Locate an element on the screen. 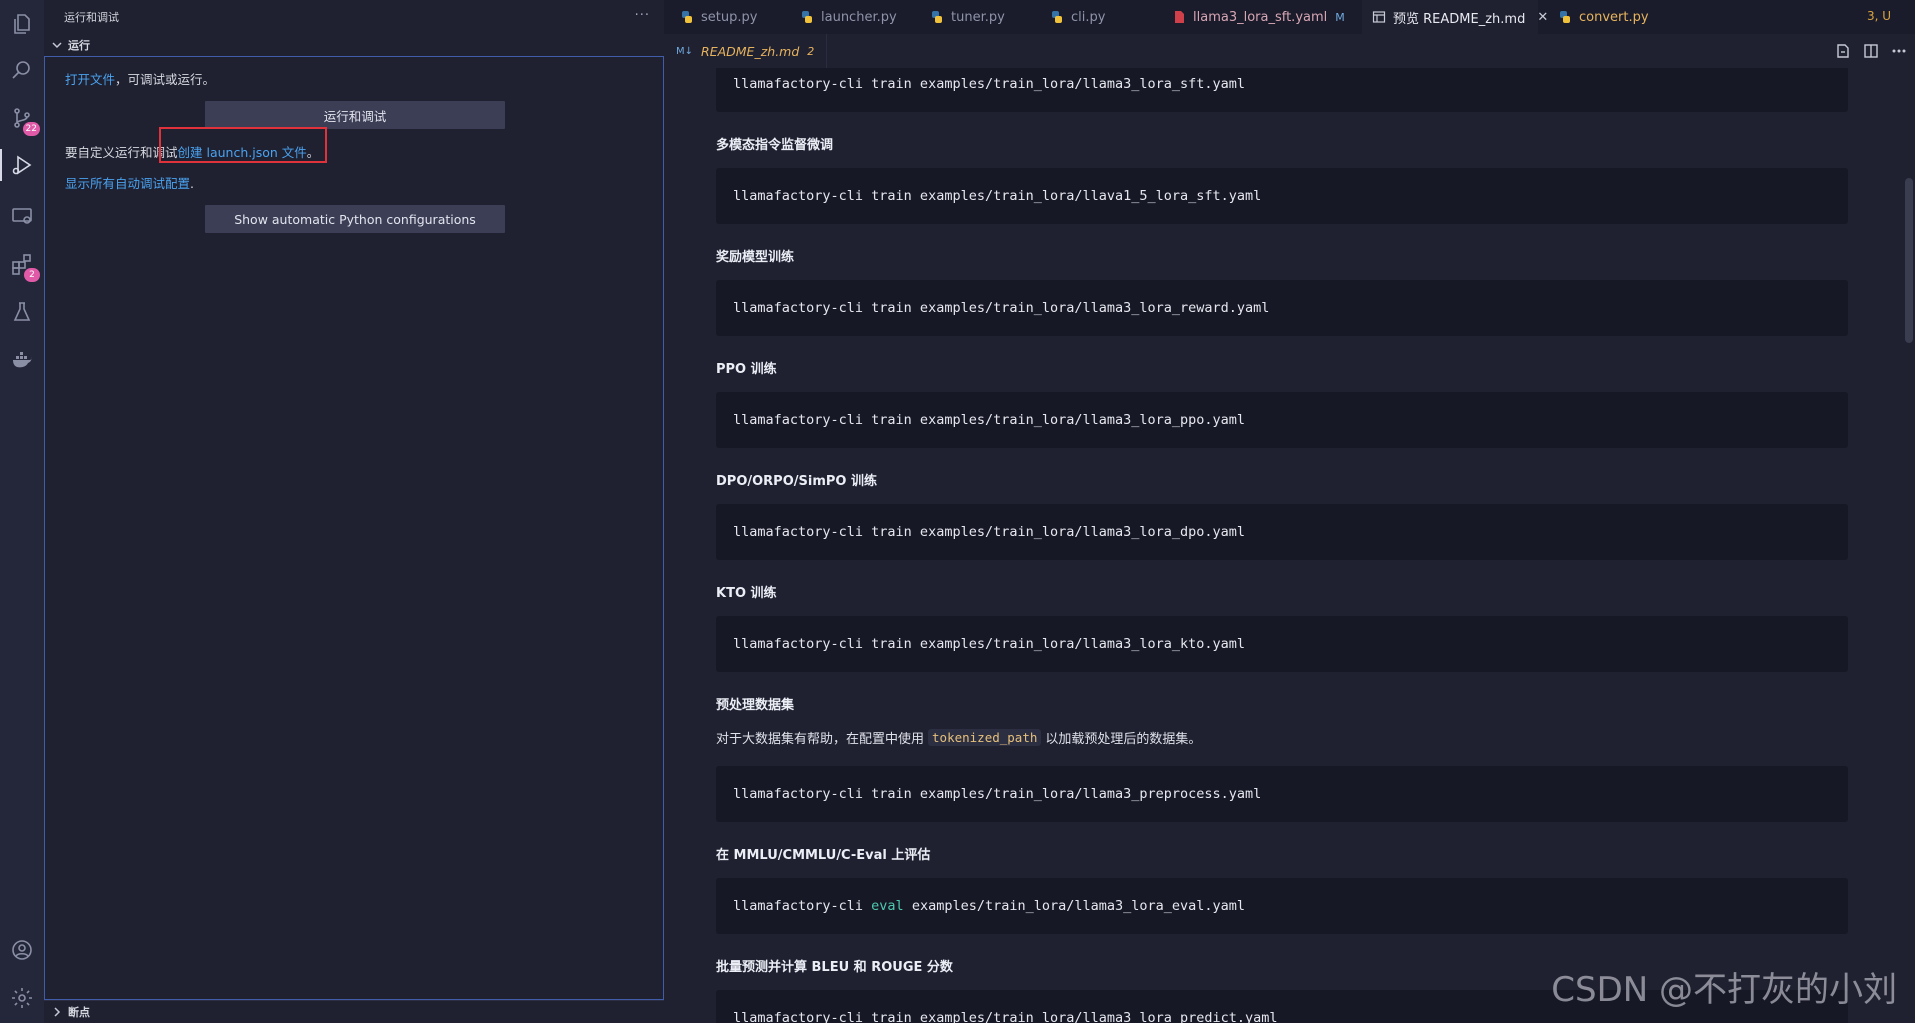  source-control-icon: 22 is located at coordinates (23, 119).